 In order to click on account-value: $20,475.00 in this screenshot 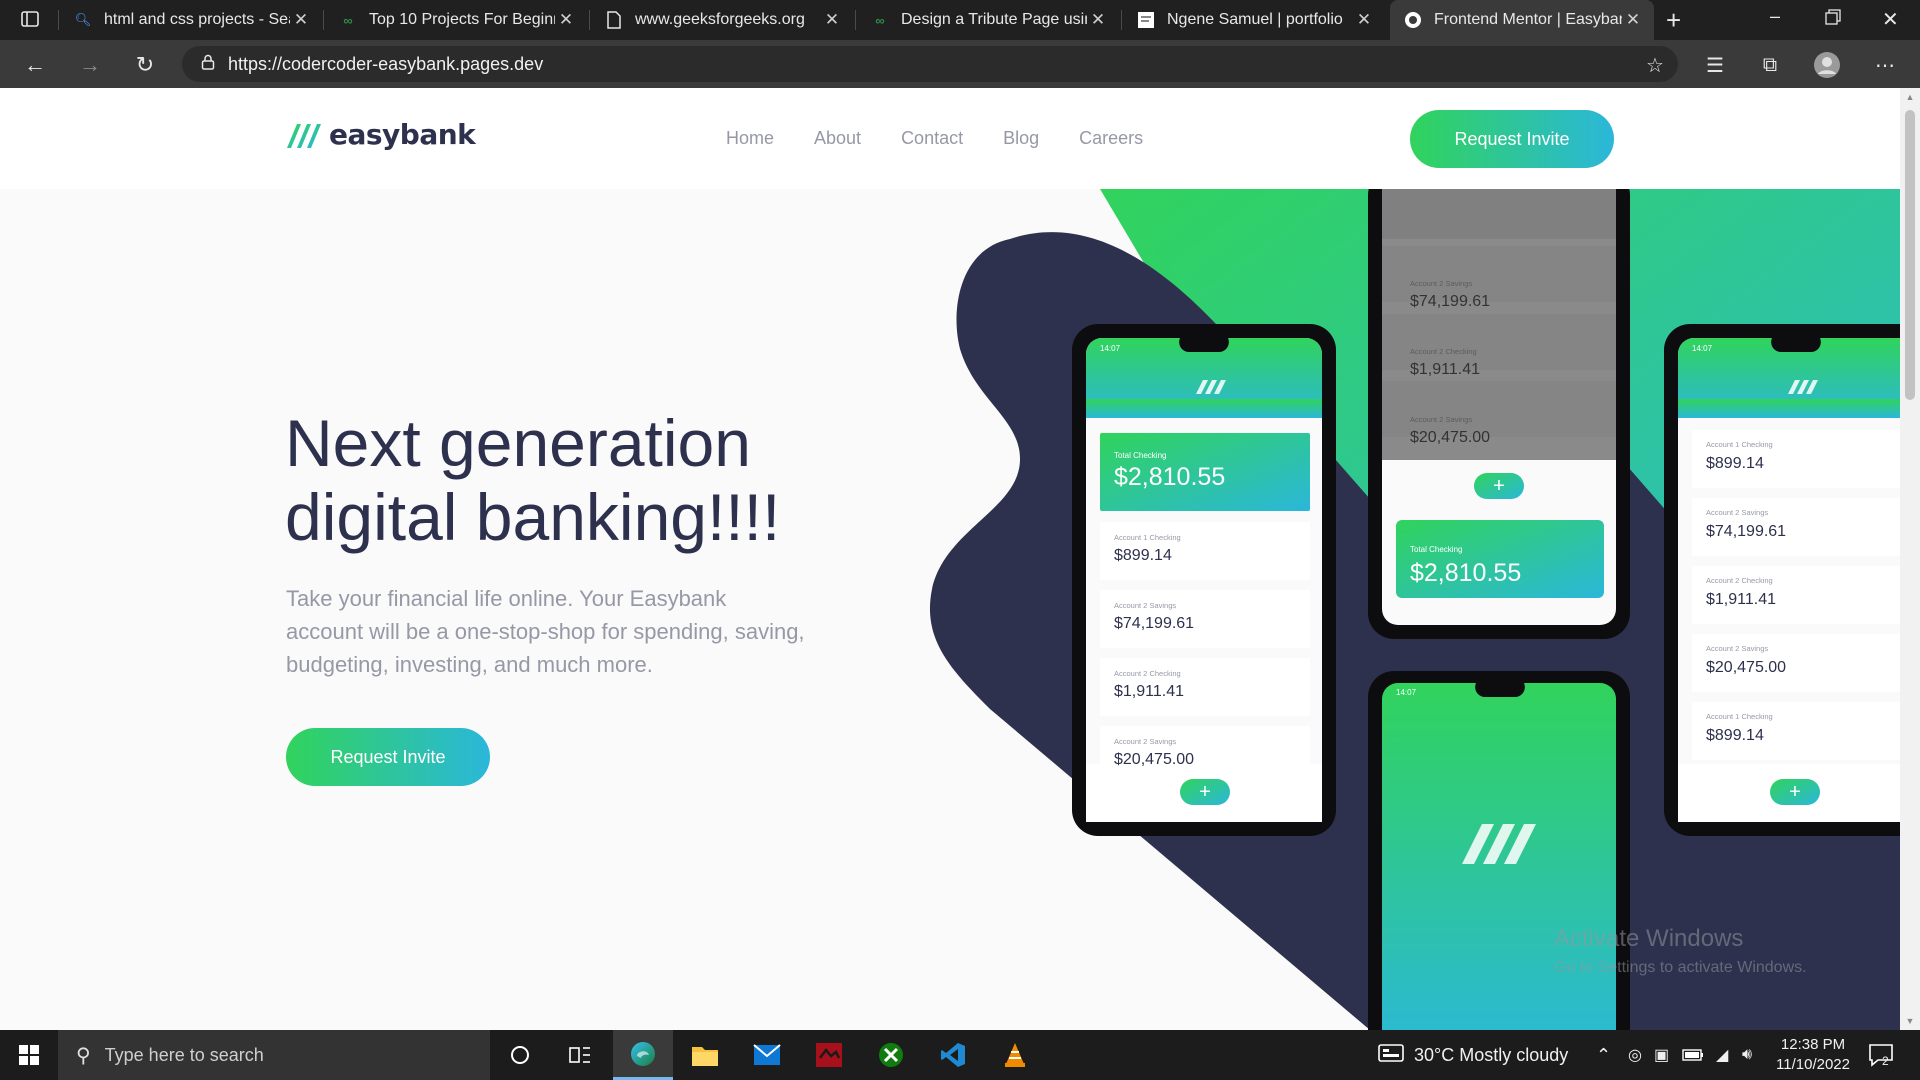, I will do `click(1746, 667)`.